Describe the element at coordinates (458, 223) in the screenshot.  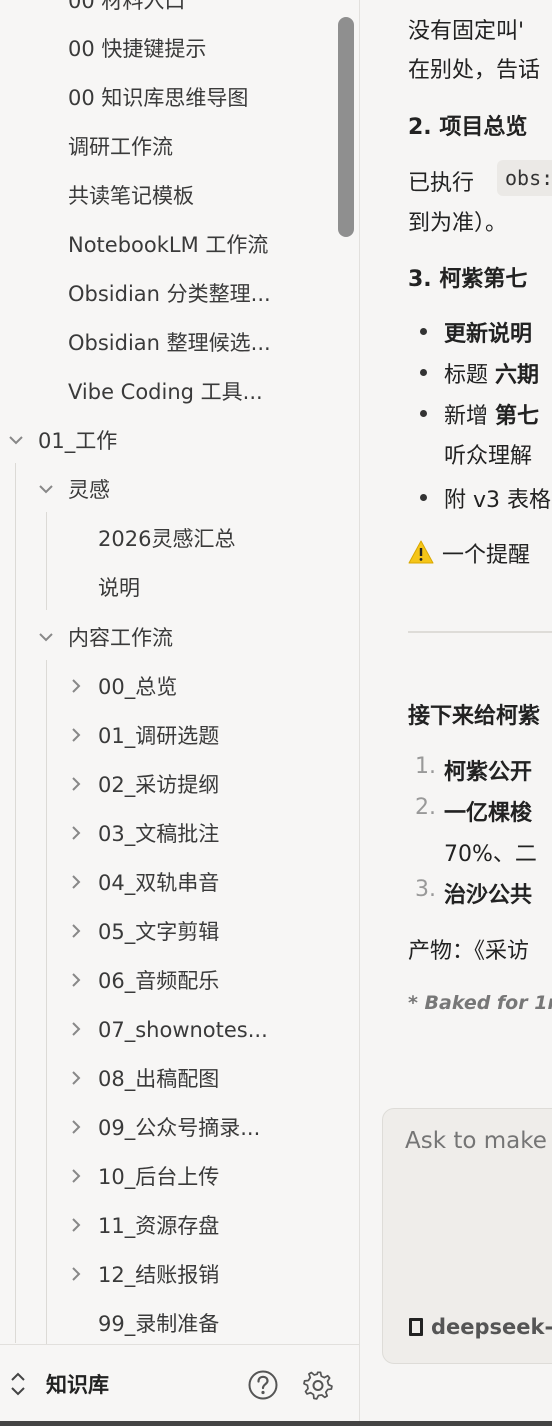
I see `message-text: 到为准）。` at that location.